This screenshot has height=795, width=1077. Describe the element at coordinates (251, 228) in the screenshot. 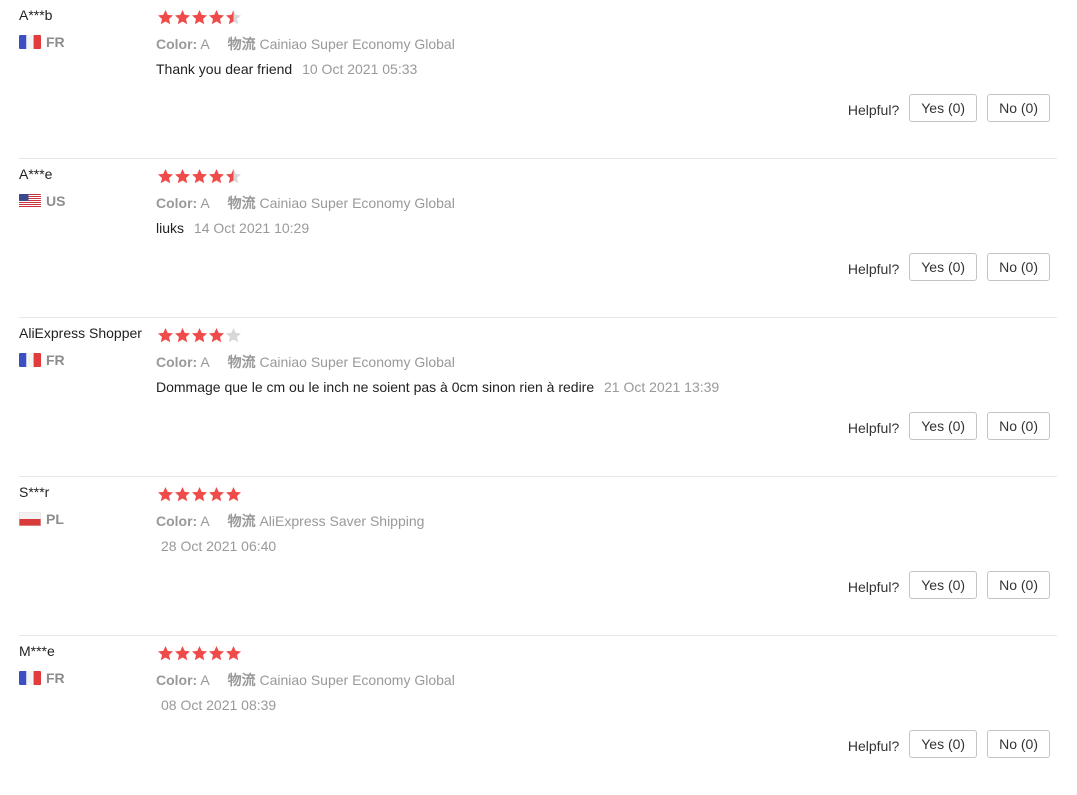

I see `review-date: 14 Oct 2021 10:29` at that location.